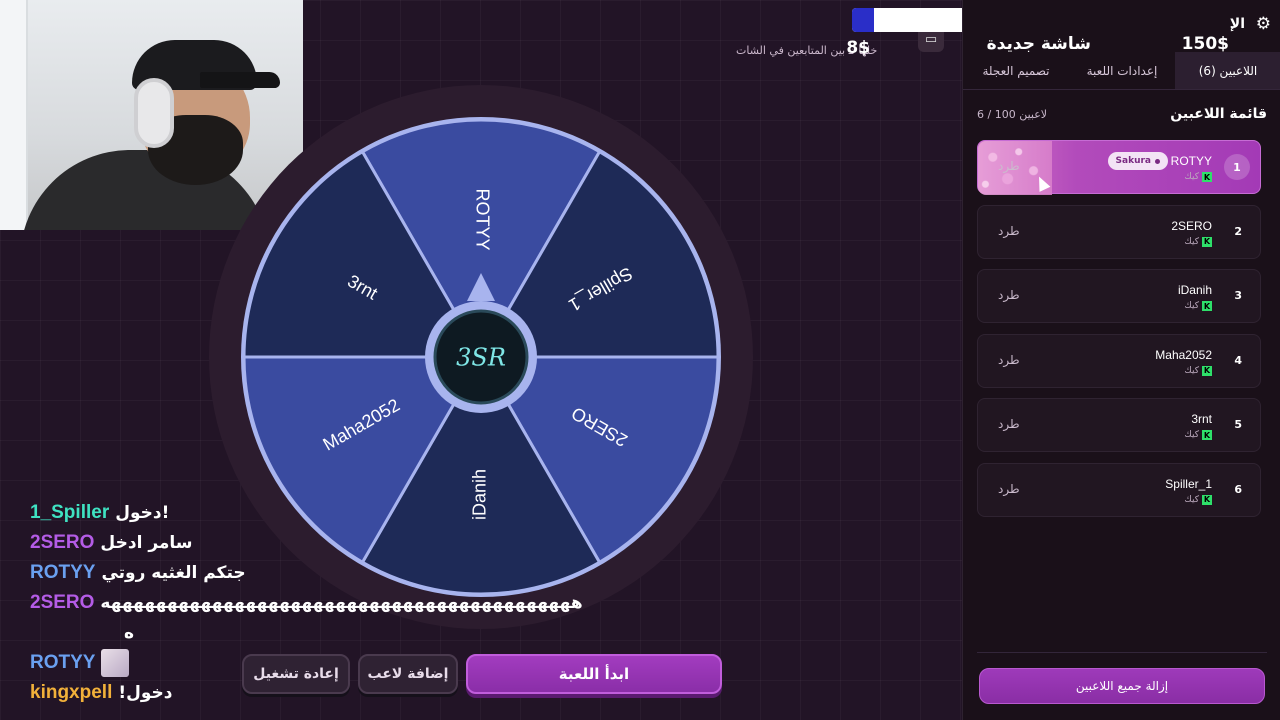 The width and height of the screenshot is (1280, 720). Describe the element at coordinates (594, 674) in the screenshot. I see `start-game-button: ابدأ اللعبة` at that location.